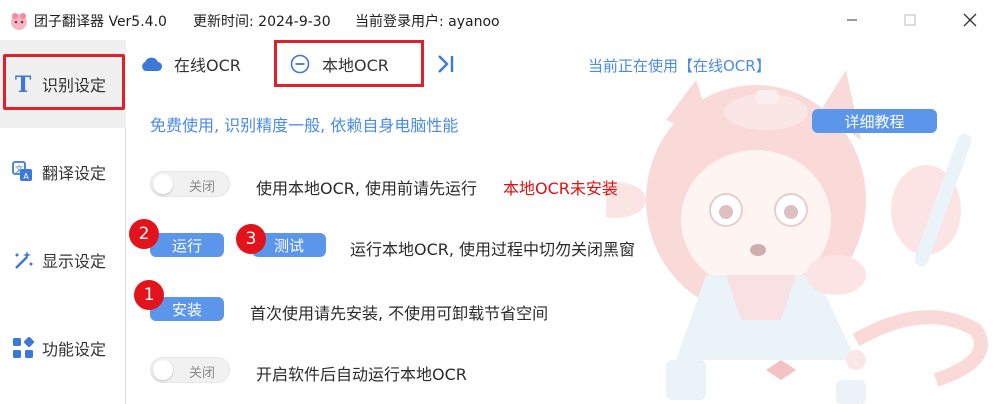 This screenshot has width=996, height=404. I want to click on sidebar-item-label: 显示设定, so click(74, 261).